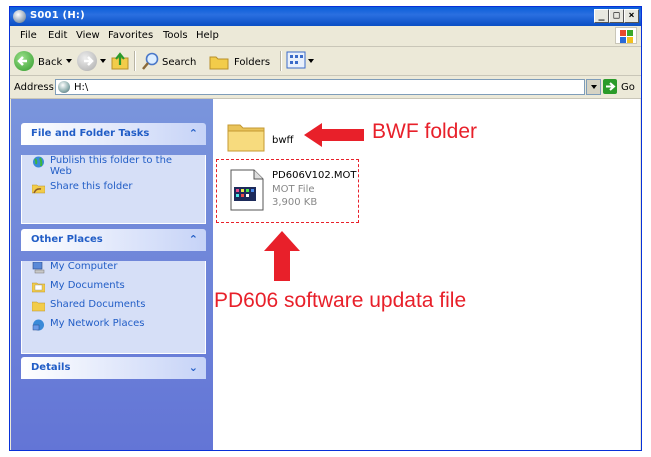  I want to click on panel-title: Details, so click(51, 367).